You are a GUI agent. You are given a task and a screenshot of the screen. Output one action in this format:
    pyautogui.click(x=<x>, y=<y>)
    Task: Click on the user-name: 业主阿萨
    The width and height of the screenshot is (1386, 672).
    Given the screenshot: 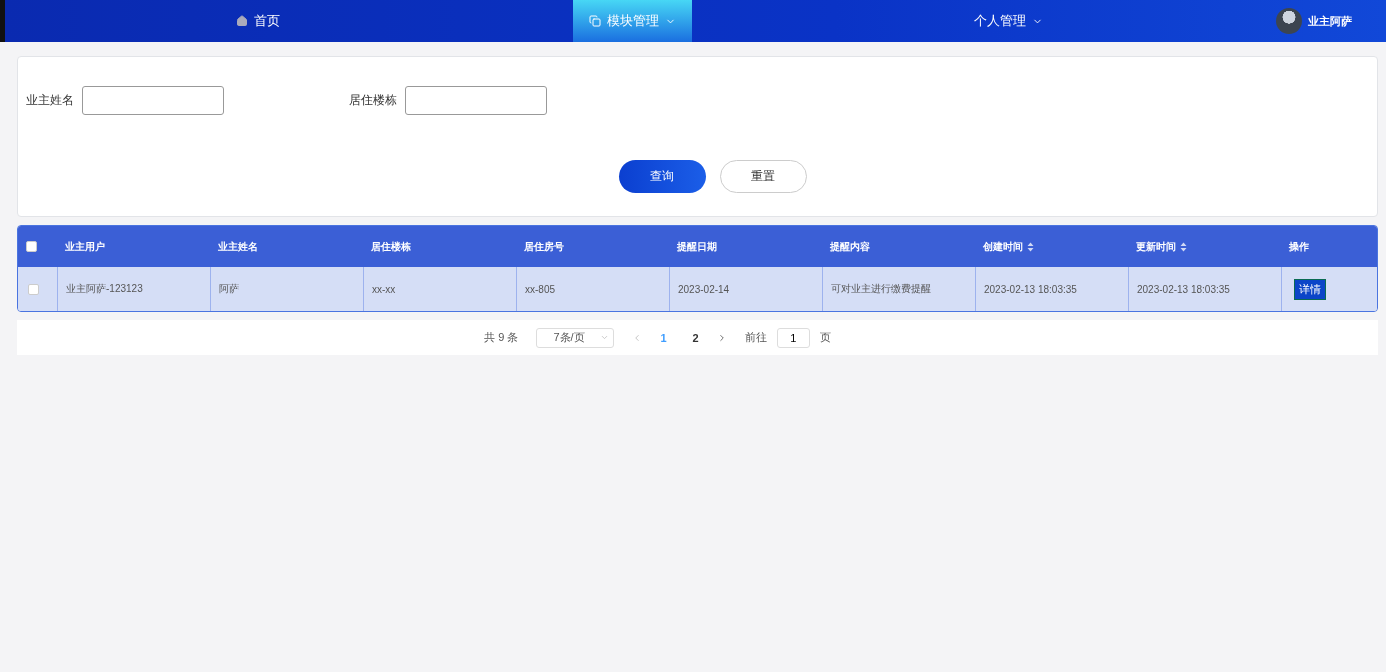 What is the action you would take?
    pyautogui.click(x=1330, y=21)
    